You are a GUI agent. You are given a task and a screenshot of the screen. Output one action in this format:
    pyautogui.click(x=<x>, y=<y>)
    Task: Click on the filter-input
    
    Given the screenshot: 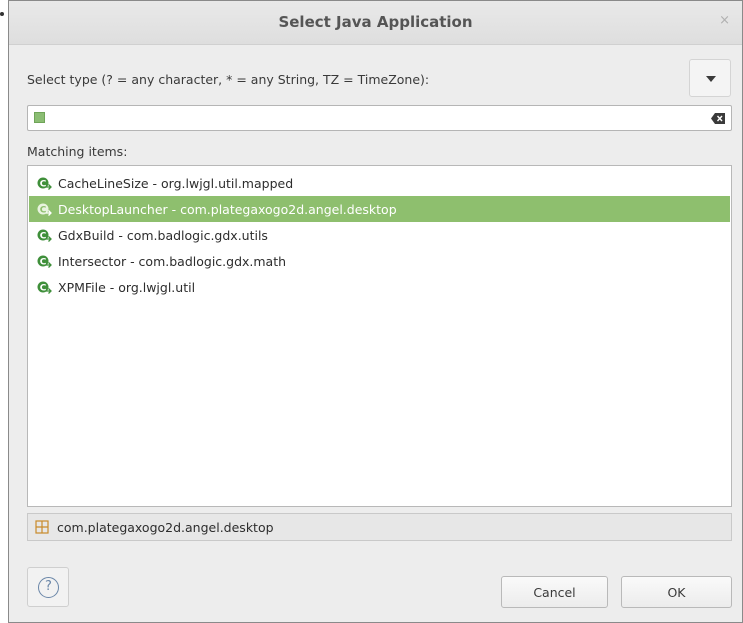 What is the action you would take?
    pyautogui.click(x=379, y=118)
    